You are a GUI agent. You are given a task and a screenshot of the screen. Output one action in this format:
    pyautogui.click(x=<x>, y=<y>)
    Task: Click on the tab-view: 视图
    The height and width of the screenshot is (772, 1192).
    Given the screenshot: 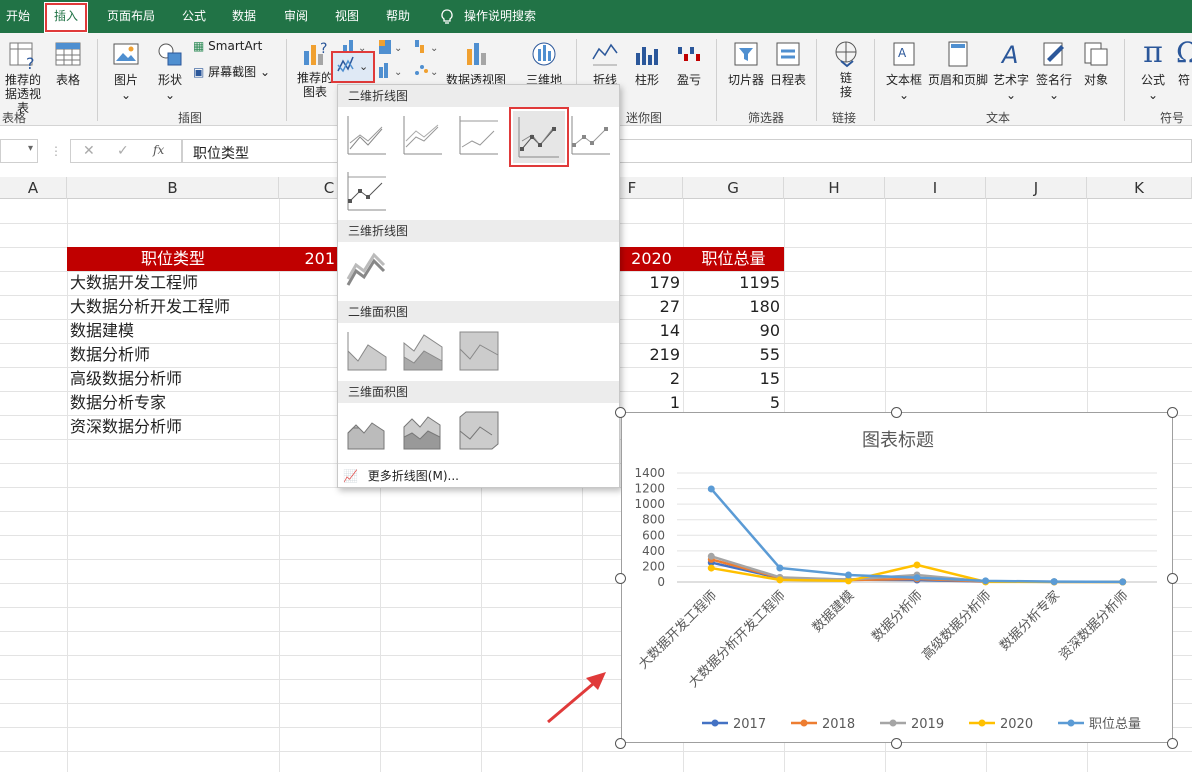 What is the action you would take?
    pyautogui.click(x=347, y=16)
    